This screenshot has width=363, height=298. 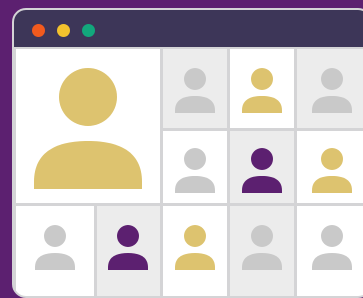 What do you see at coordinates (88, 30) in the screenshot?
I see `zoom-dot` at bounding box center [88, 30].